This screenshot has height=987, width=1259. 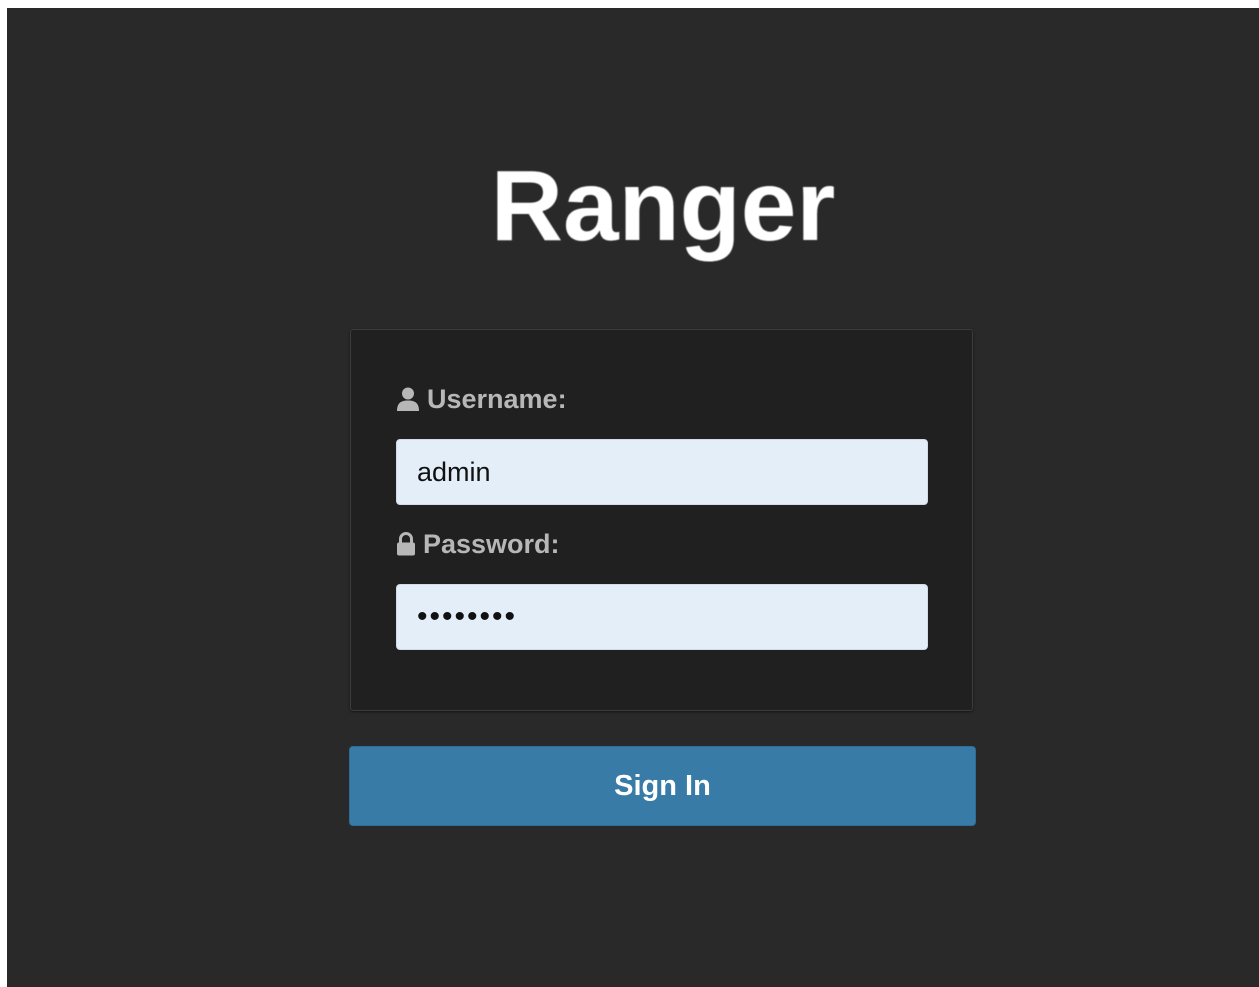 I want to click on lock-icon, so click(x=406, y=544).